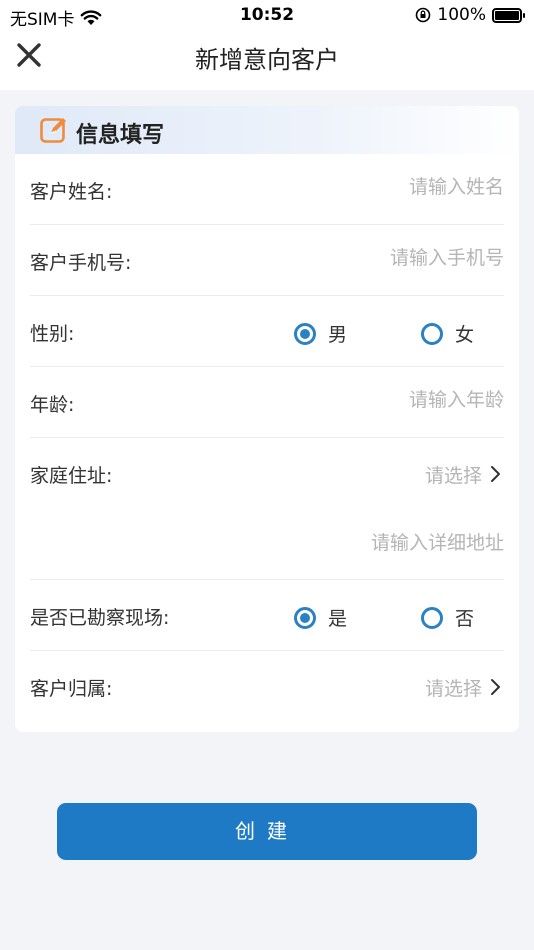 The height and width of the screenshot is (950, 534). Describe the element at coordinates (71, 689) in the screenshot. I see `owner-label: 客户归属:` at that location.